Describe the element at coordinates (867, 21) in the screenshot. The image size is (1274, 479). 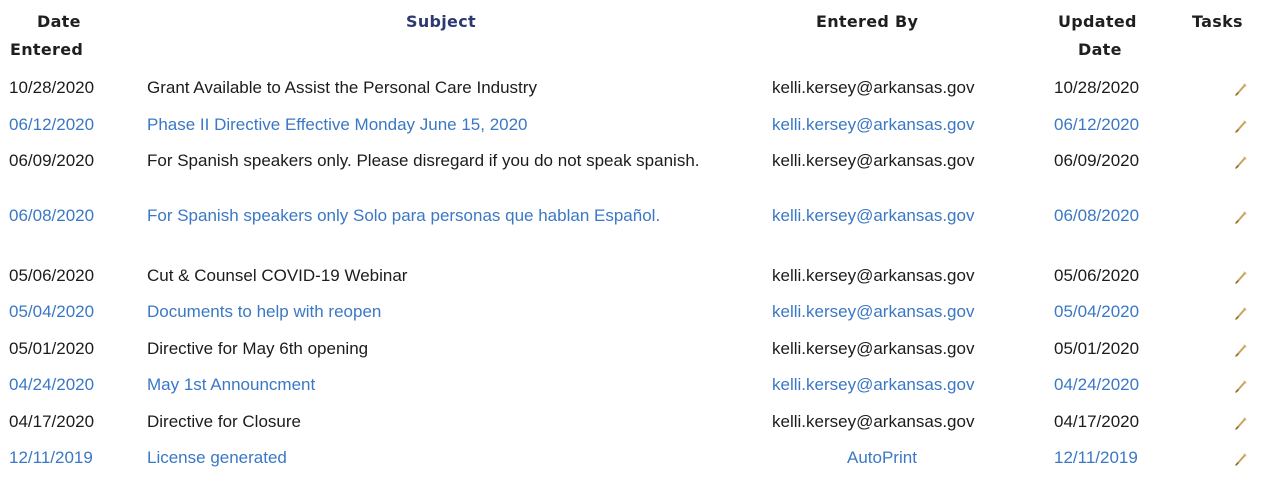
I see `column-header-entered-by-label: Entered By` at that location.